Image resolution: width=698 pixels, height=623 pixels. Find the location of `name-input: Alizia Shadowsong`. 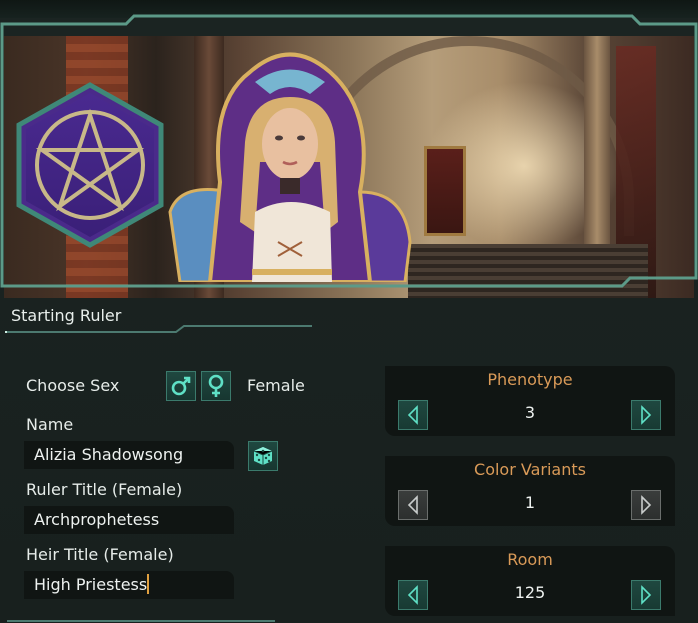

name-input: Alizia Shadowsong is located at coordinates (129, 455).